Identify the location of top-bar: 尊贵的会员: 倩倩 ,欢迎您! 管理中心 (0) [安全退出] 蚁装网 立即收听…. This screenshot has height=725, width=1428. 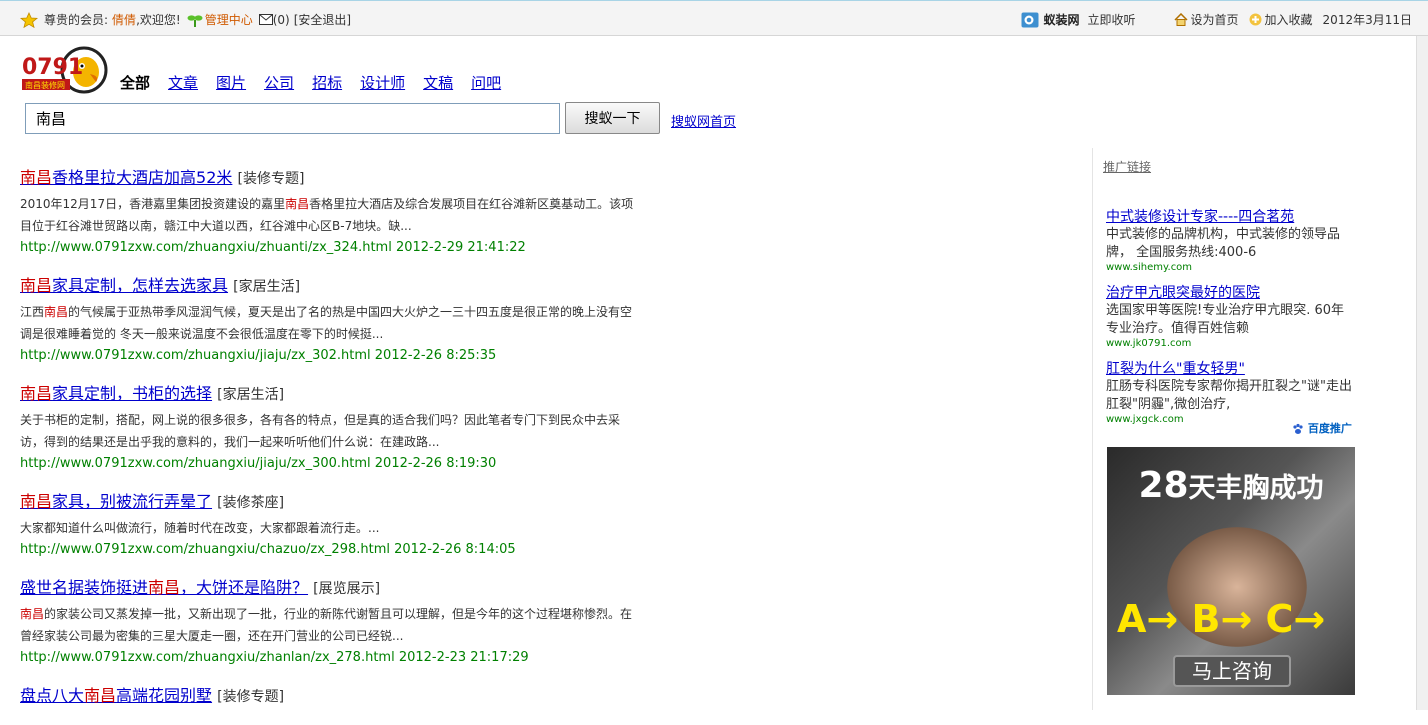
(714, 18).